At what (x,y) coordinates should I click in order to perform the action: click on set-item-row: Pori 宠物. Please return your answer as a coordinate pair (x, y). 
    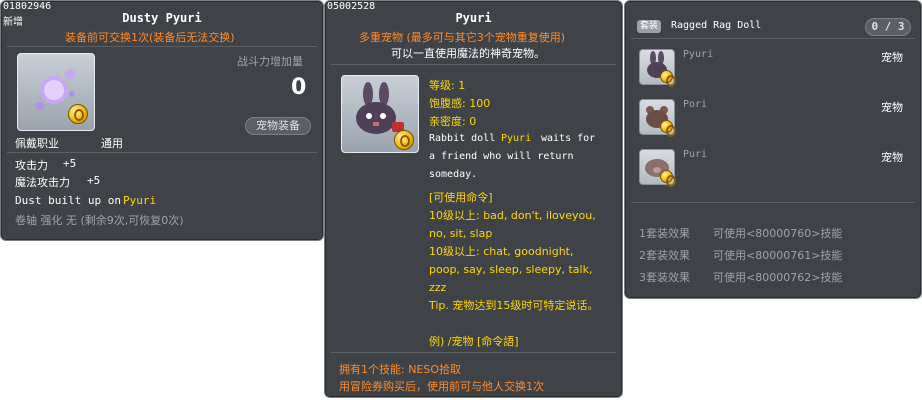
    Looking at the image, I should click on (773, 118).